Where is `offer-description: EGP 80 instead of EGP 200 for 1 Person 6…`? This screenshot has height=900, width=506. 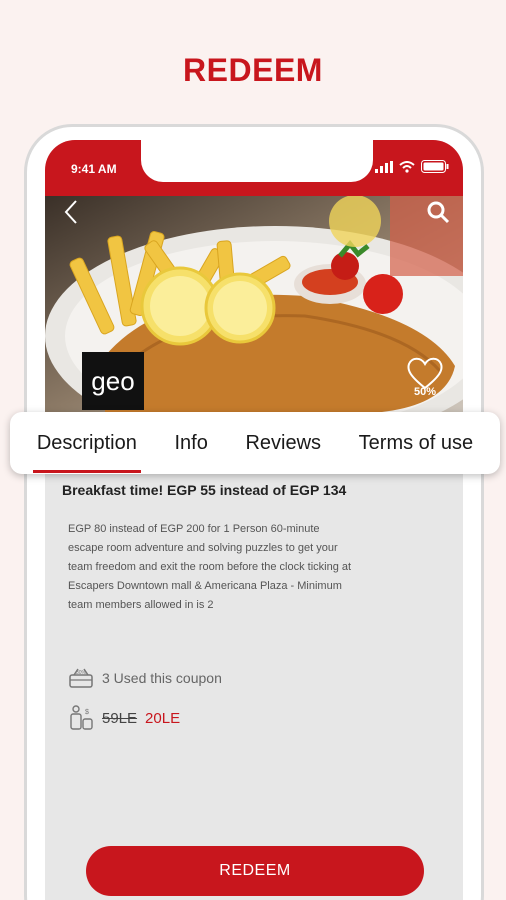
offer-description: EGP 80 instead of EGP 200 for 1 Person 6… is located at coordinates (210, 567).